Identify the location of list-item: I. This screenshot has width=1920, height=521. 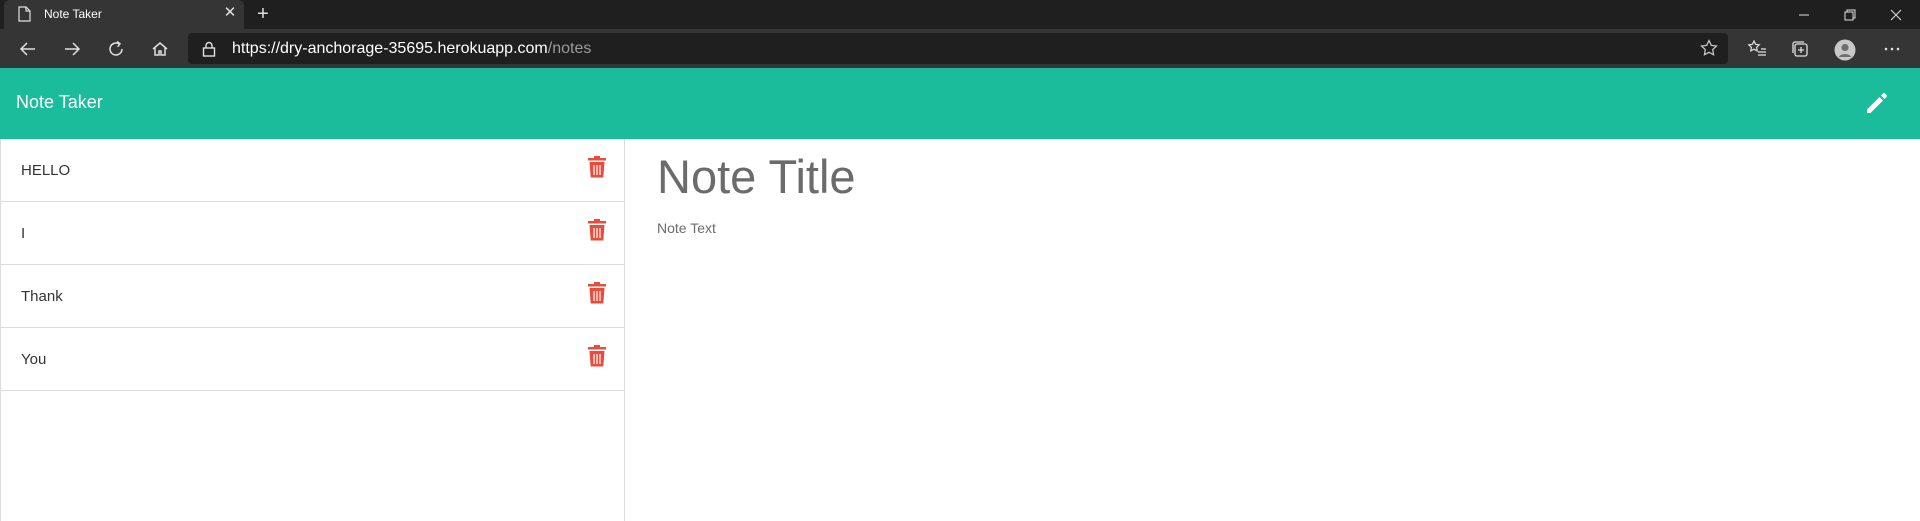
(312, 233).